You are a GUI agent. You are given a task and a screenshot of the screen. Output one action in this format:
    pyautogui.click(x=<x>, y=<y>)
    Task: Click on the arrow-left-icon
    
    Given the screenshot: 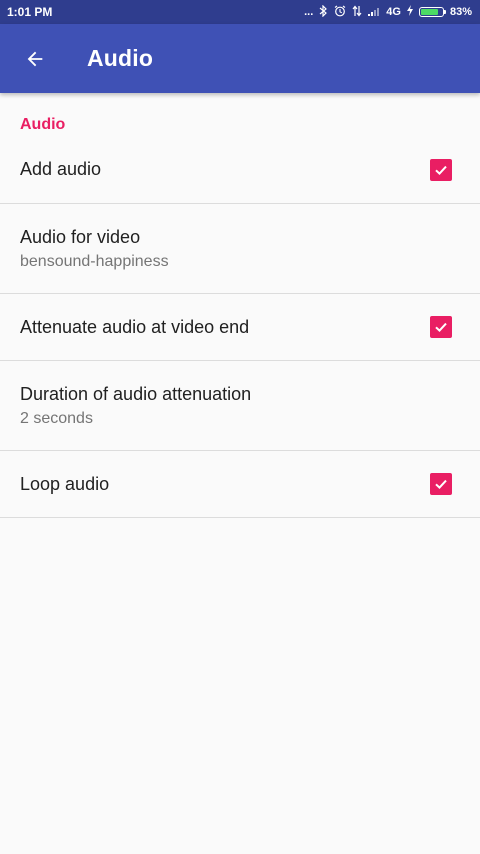 What is the action you would take?
    pyautogui.click(x=35, y=58)
    